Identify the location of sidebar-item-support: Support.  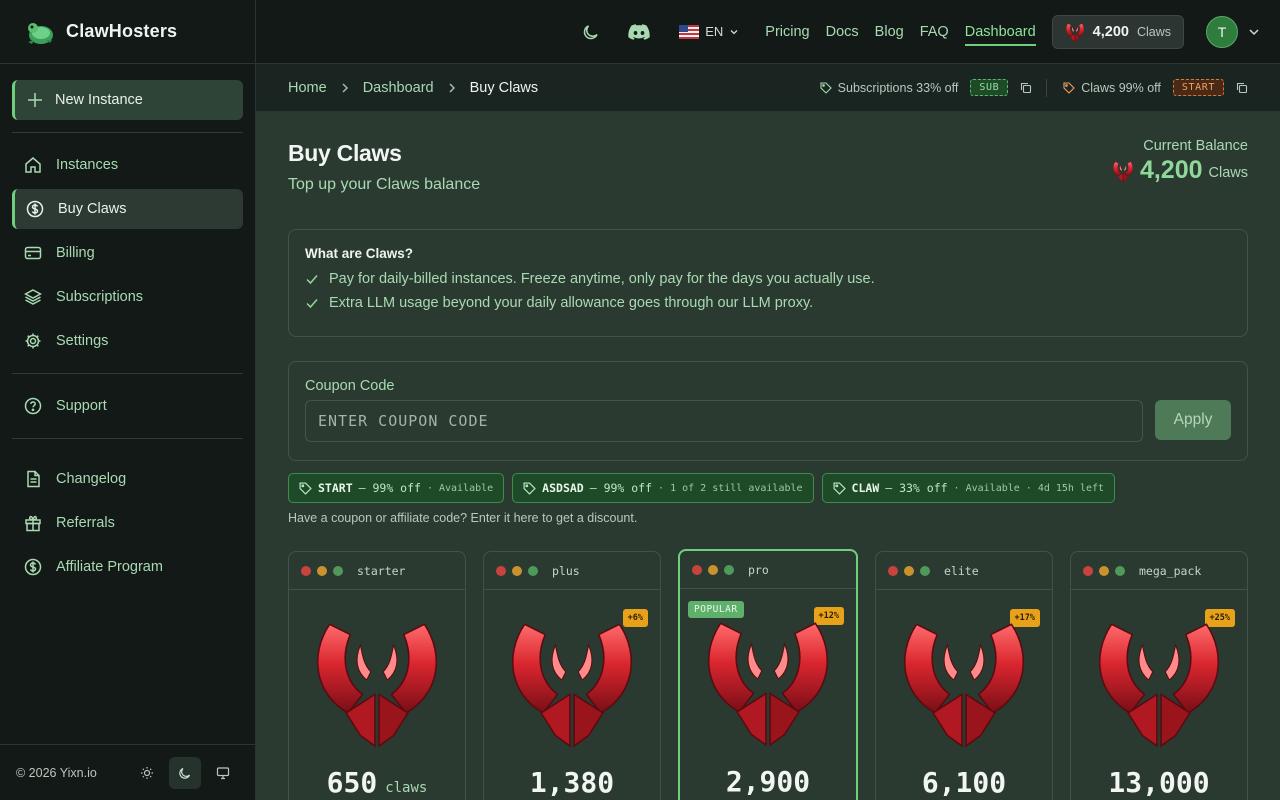
(127, 406).